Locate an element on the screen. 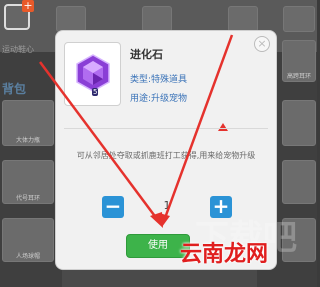  quantity-value: 1 is located at coordinates (167, 205).